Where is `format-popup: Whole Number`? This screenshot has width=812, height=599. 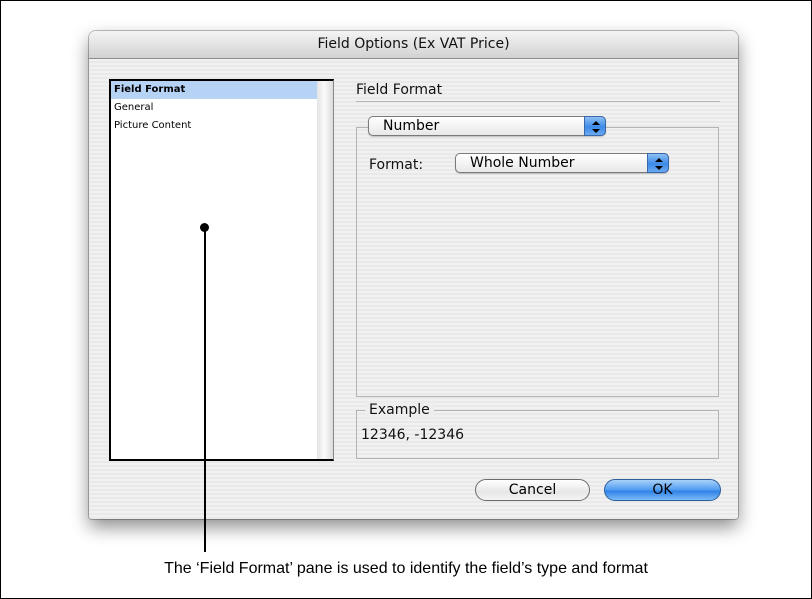 format-popup: Whole Number is located at coordinates (562, 163).